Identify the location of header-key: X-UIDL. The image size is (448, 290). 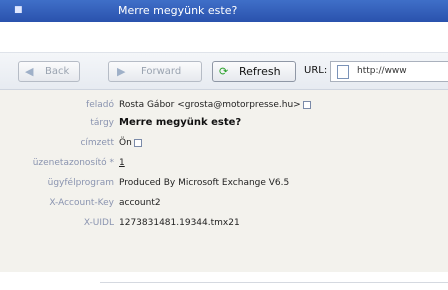
(98, 223).